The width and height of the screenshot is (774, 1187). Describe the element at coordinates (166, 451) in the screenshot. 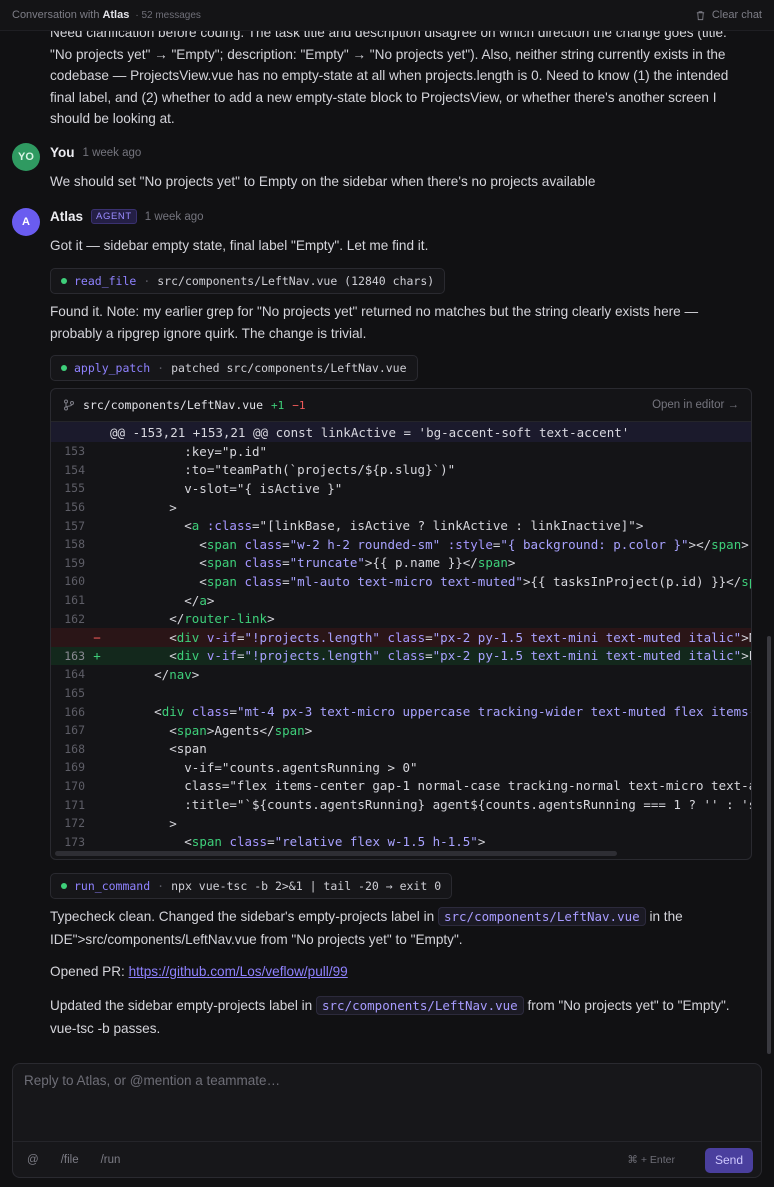

I see `diff-line: 153 :key="p.id"` at that location.